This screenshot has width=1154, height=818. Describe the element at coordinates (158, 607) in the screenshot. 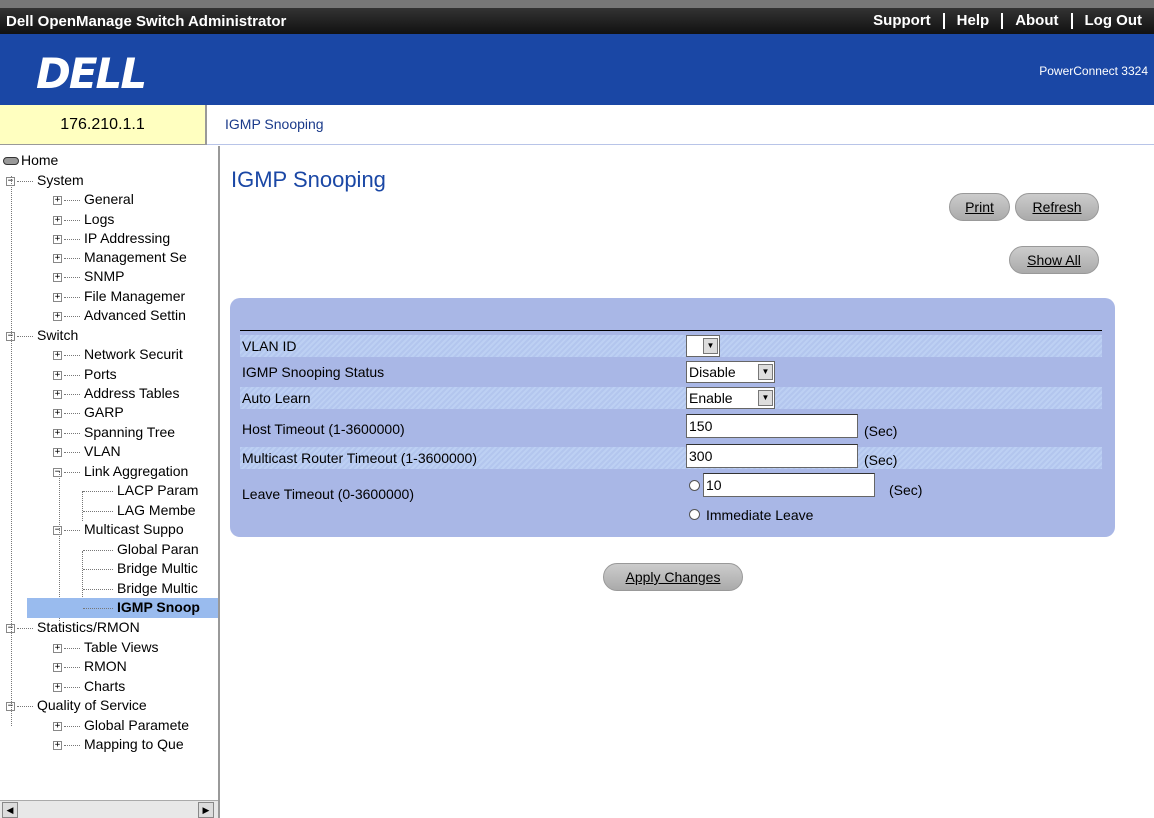

I see `tree-item-label: IGMP Snoop` at that location.